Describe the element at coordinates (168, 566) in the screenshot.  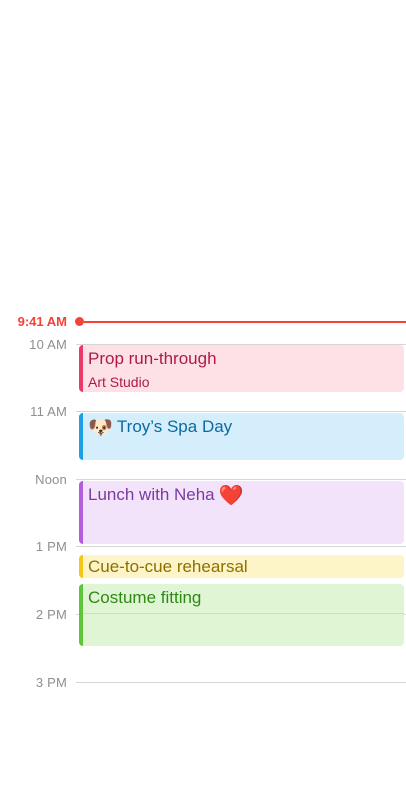
I see `event-title: Cue-to-cue rehearsal` at that location.